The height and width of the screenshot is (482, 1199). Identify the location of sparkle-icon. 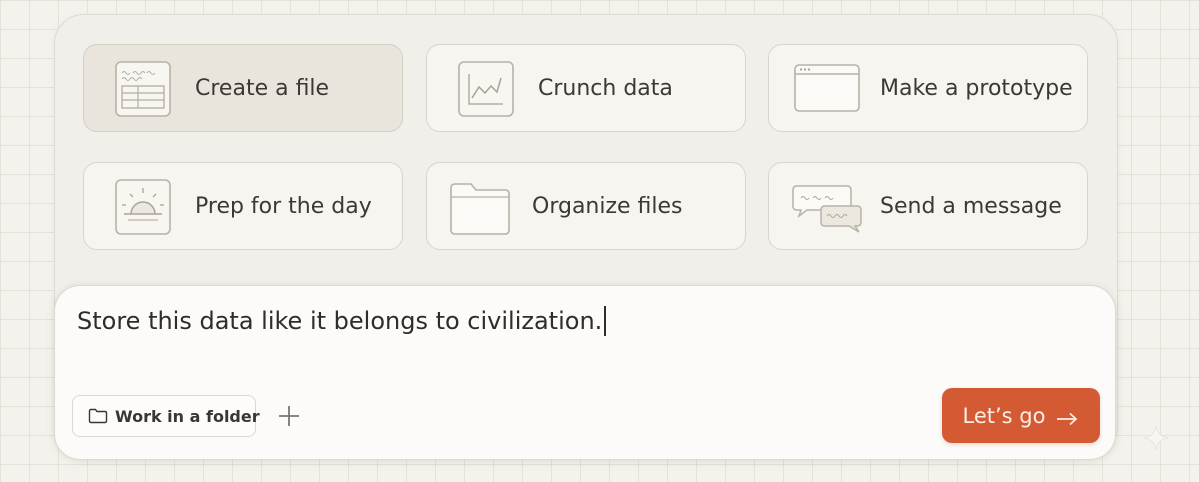
(1156, 438).